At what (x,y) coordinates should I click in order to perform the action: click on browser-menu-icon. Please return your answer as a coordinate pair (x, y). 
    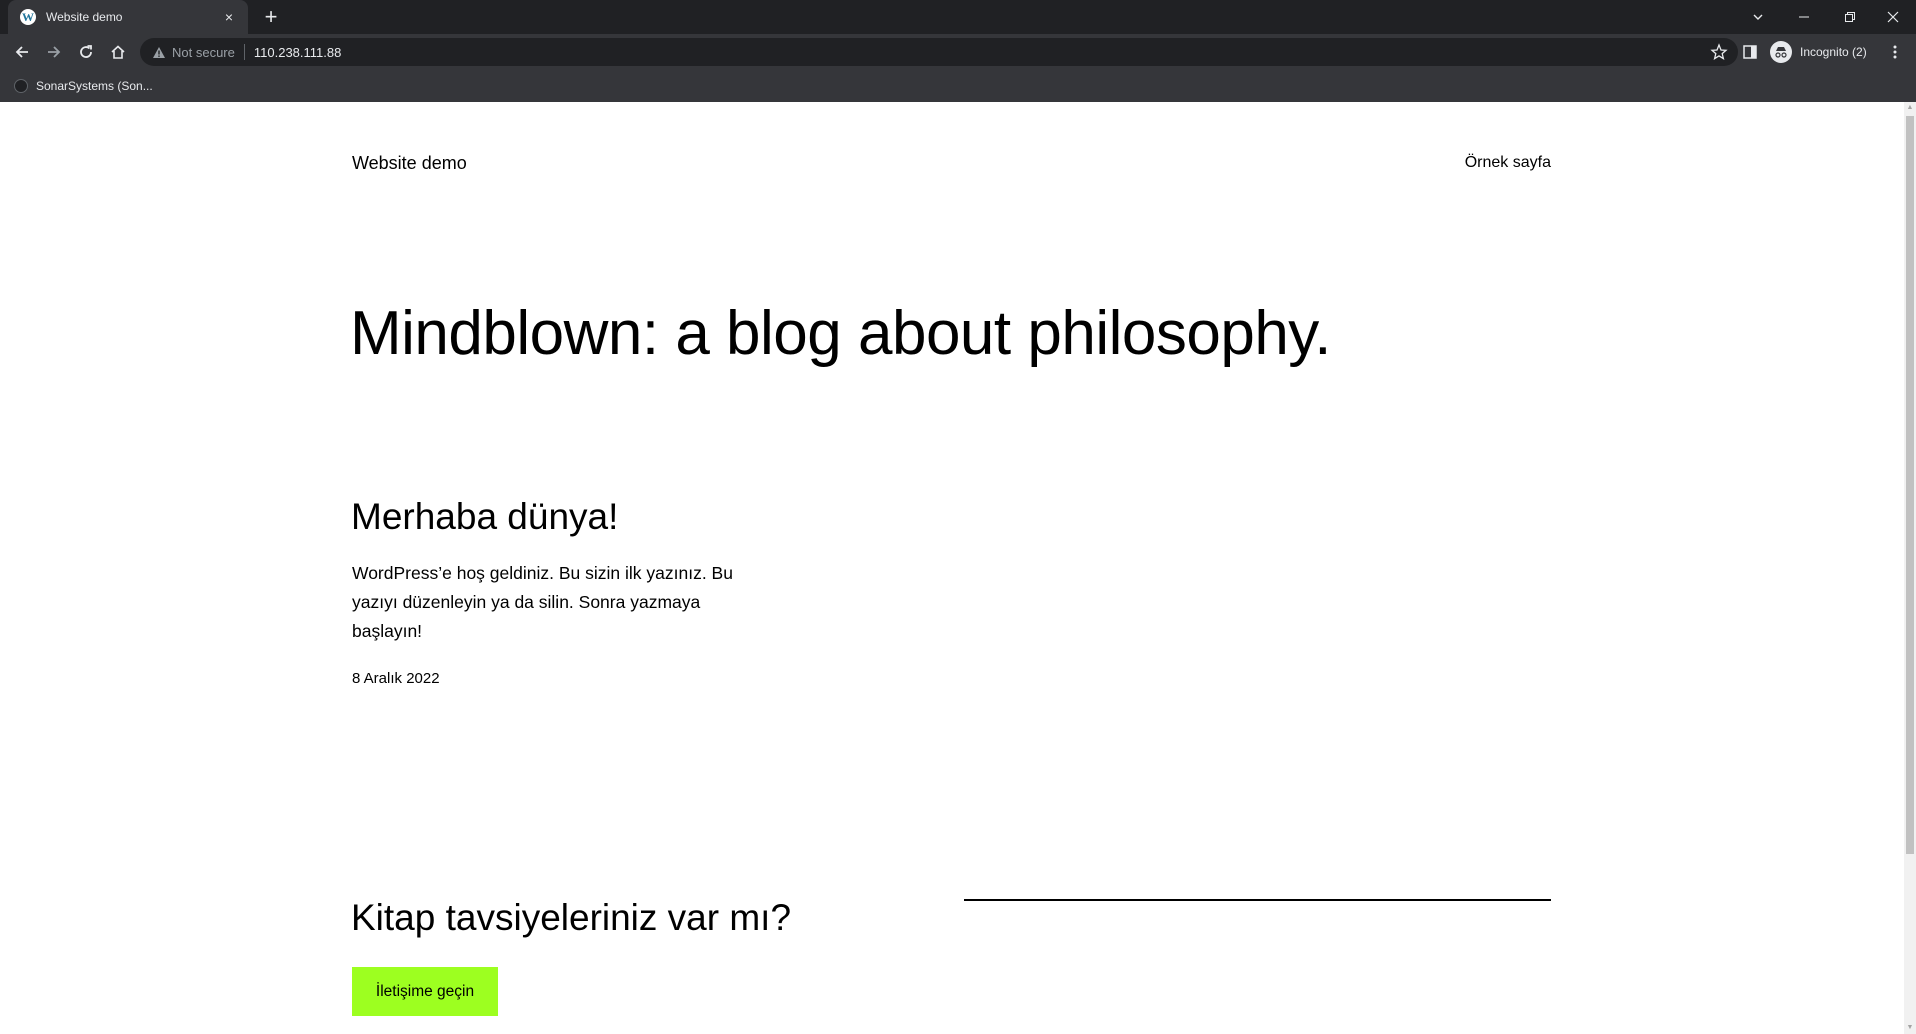
    Looking at the image, I should click on (1895, 52).